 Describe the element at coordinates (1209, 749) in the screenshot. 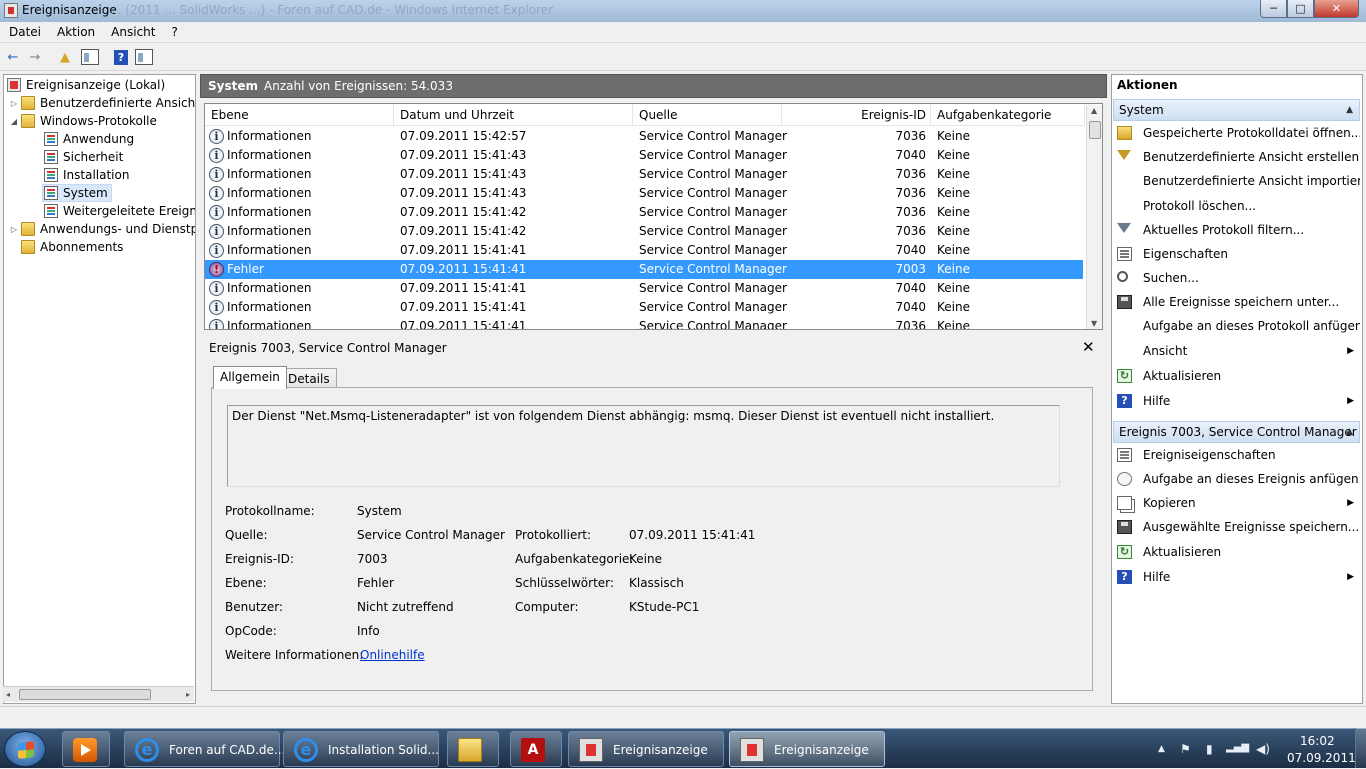

I see `device-icon: ▮` at that location.